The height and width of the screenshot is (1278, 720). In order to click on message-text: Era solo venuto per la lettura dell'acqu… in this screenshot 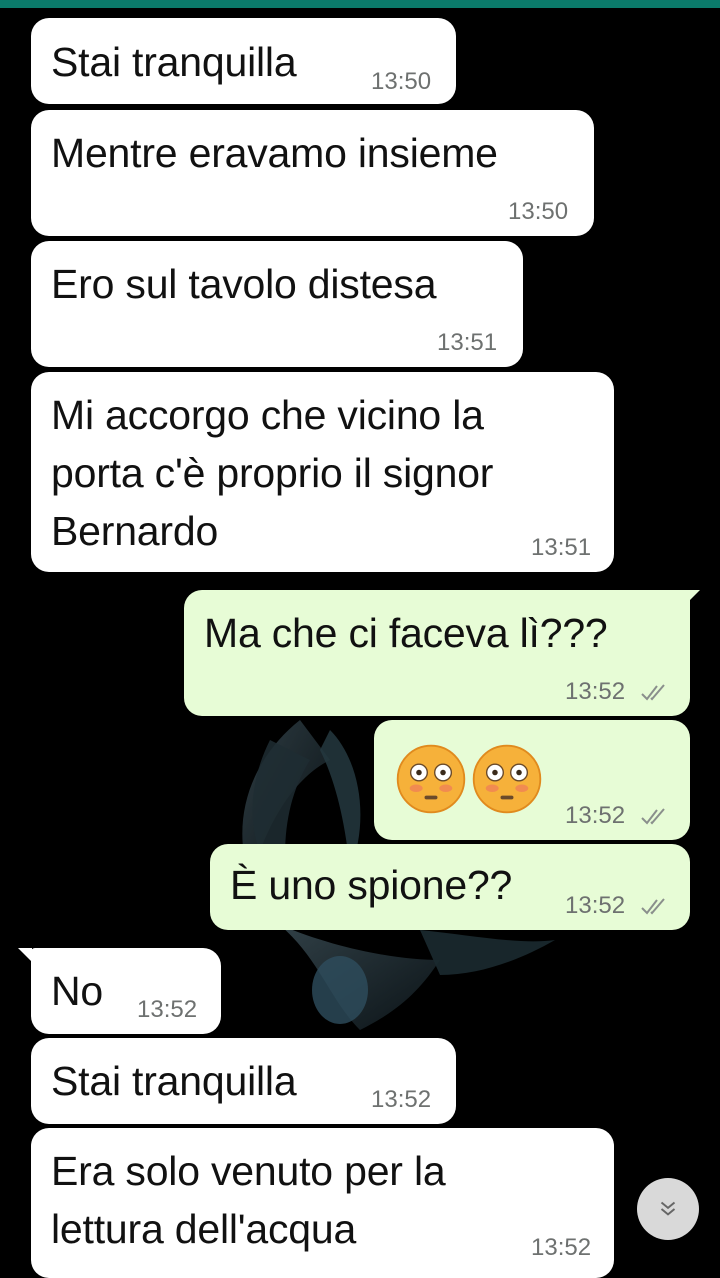, I will do `click(248, 1200)`.